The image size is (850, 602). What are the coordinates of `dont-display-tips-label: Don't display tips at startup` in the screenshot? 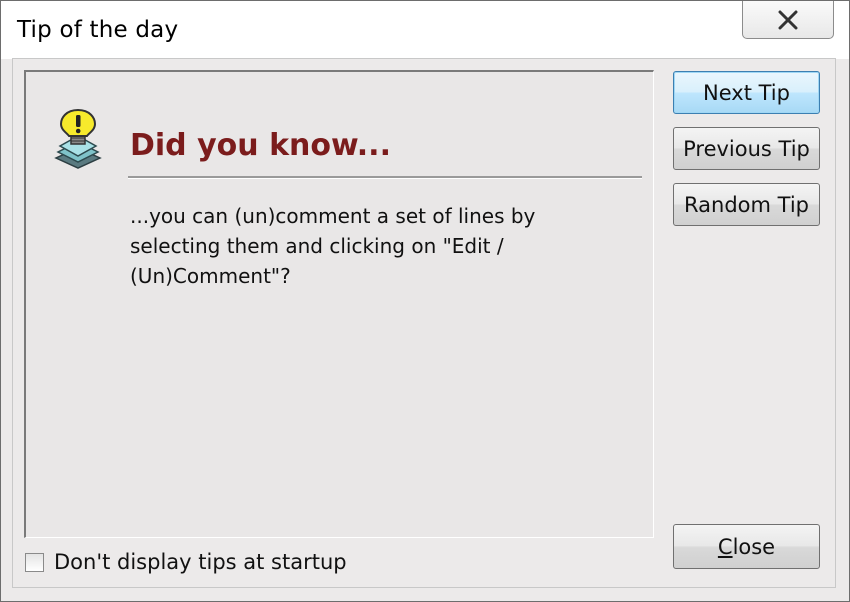 It's located at (200, 562).